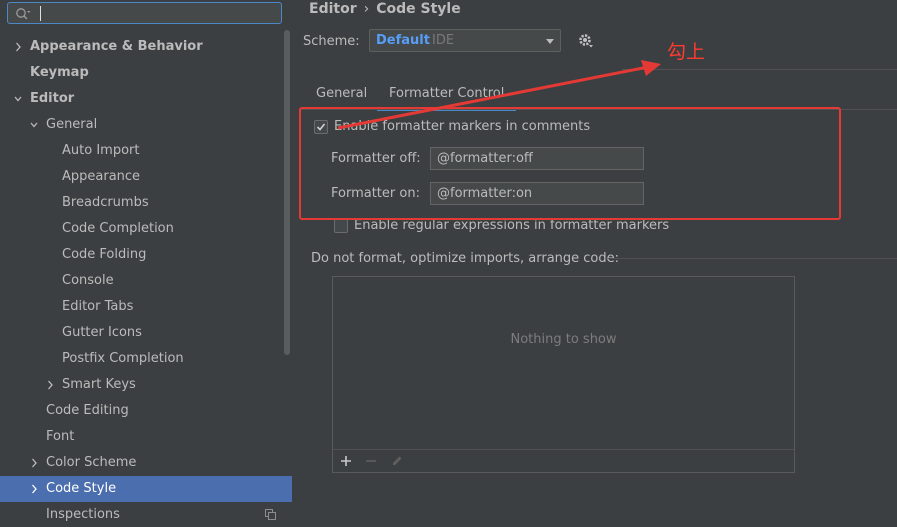 This screenshot has height=527, width=897. What do you see at coordinates (144, 13) in the screenshot?
I see `settings-search-input` at bounding box center [144, 13].